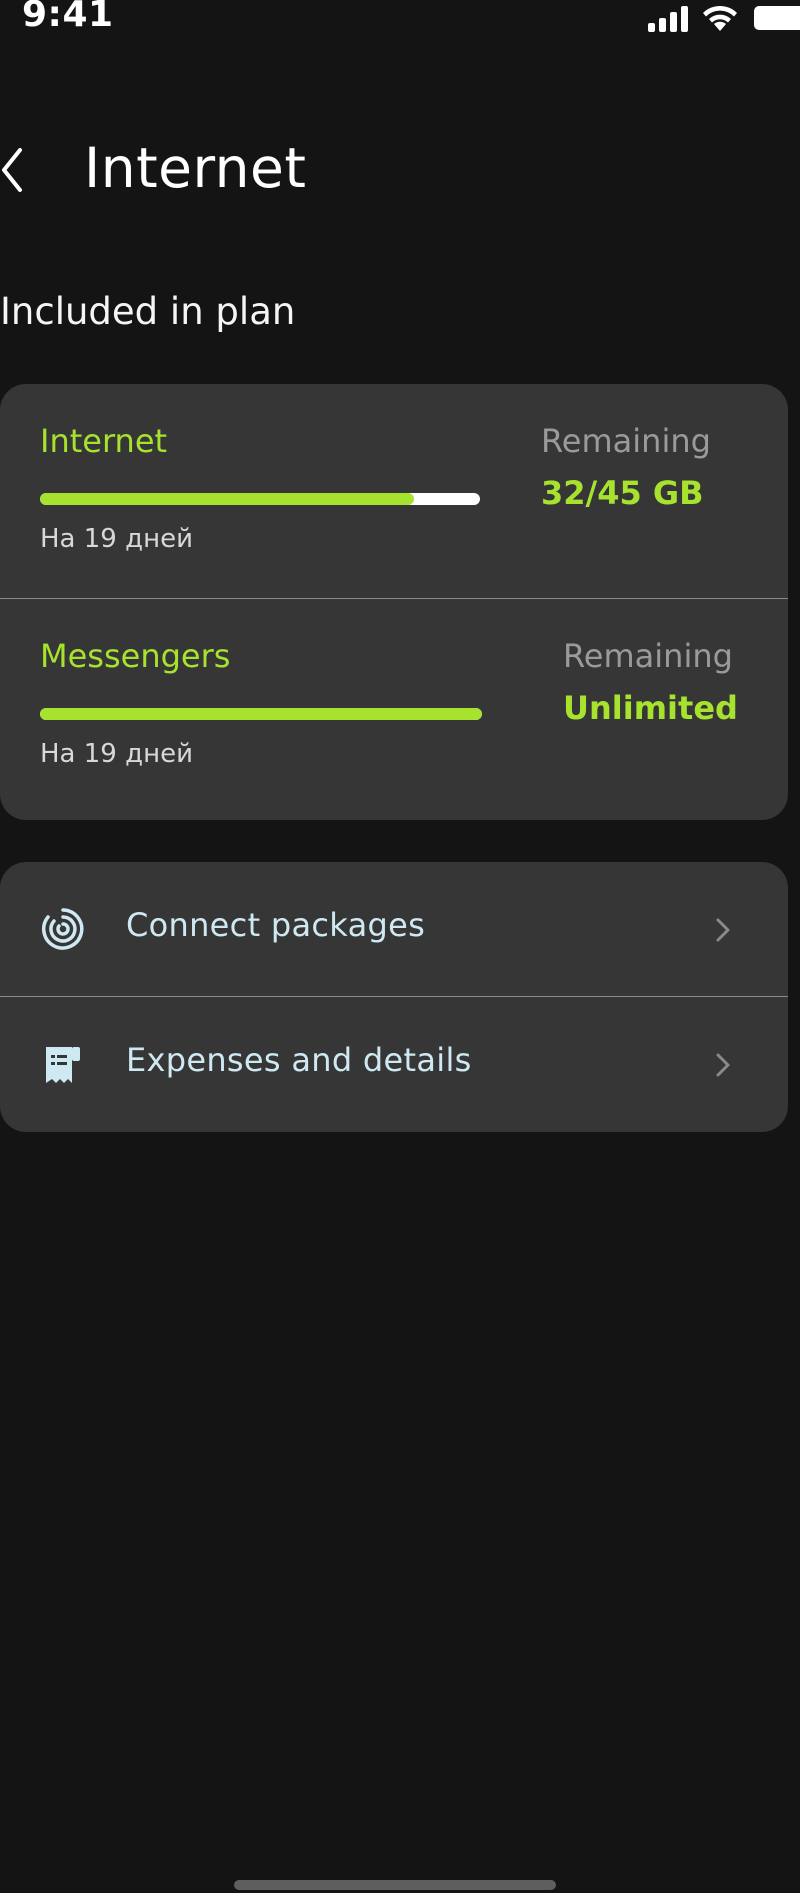  What do you see at coordinates (135, 656) in the screenshot?
I see `plan-item-name: Messengers` at bounding box center [135, 656].